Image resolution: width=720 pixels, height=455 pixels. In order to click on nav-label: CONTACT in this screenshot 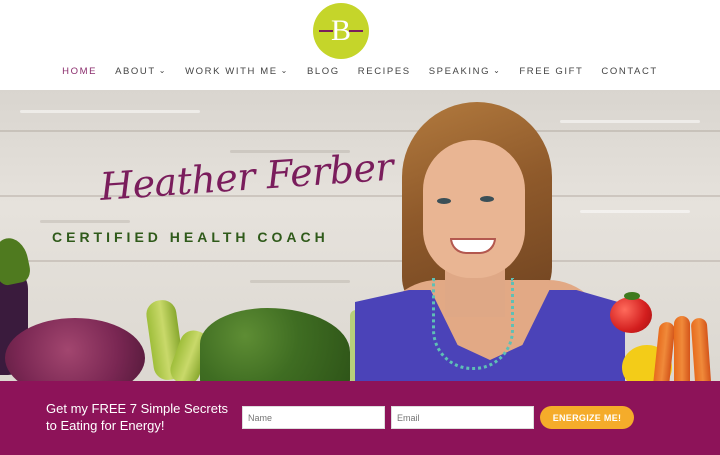, I will do `click(629, 71)`.